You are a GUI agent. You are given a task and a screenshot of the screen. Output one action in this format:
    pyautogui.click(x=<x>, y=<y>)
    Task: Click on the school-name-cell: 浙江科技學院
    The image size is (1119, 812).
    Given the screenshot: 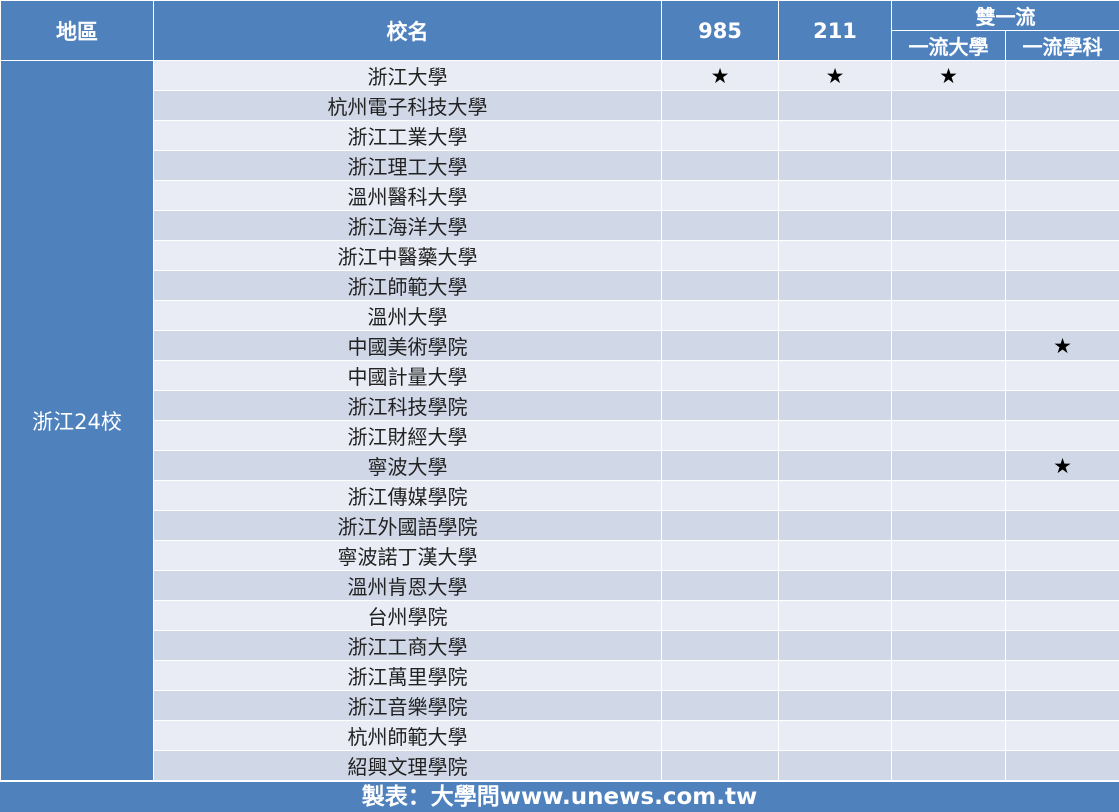 What is the action you would take?
    pyautogui.click(x=407, y=405)
    